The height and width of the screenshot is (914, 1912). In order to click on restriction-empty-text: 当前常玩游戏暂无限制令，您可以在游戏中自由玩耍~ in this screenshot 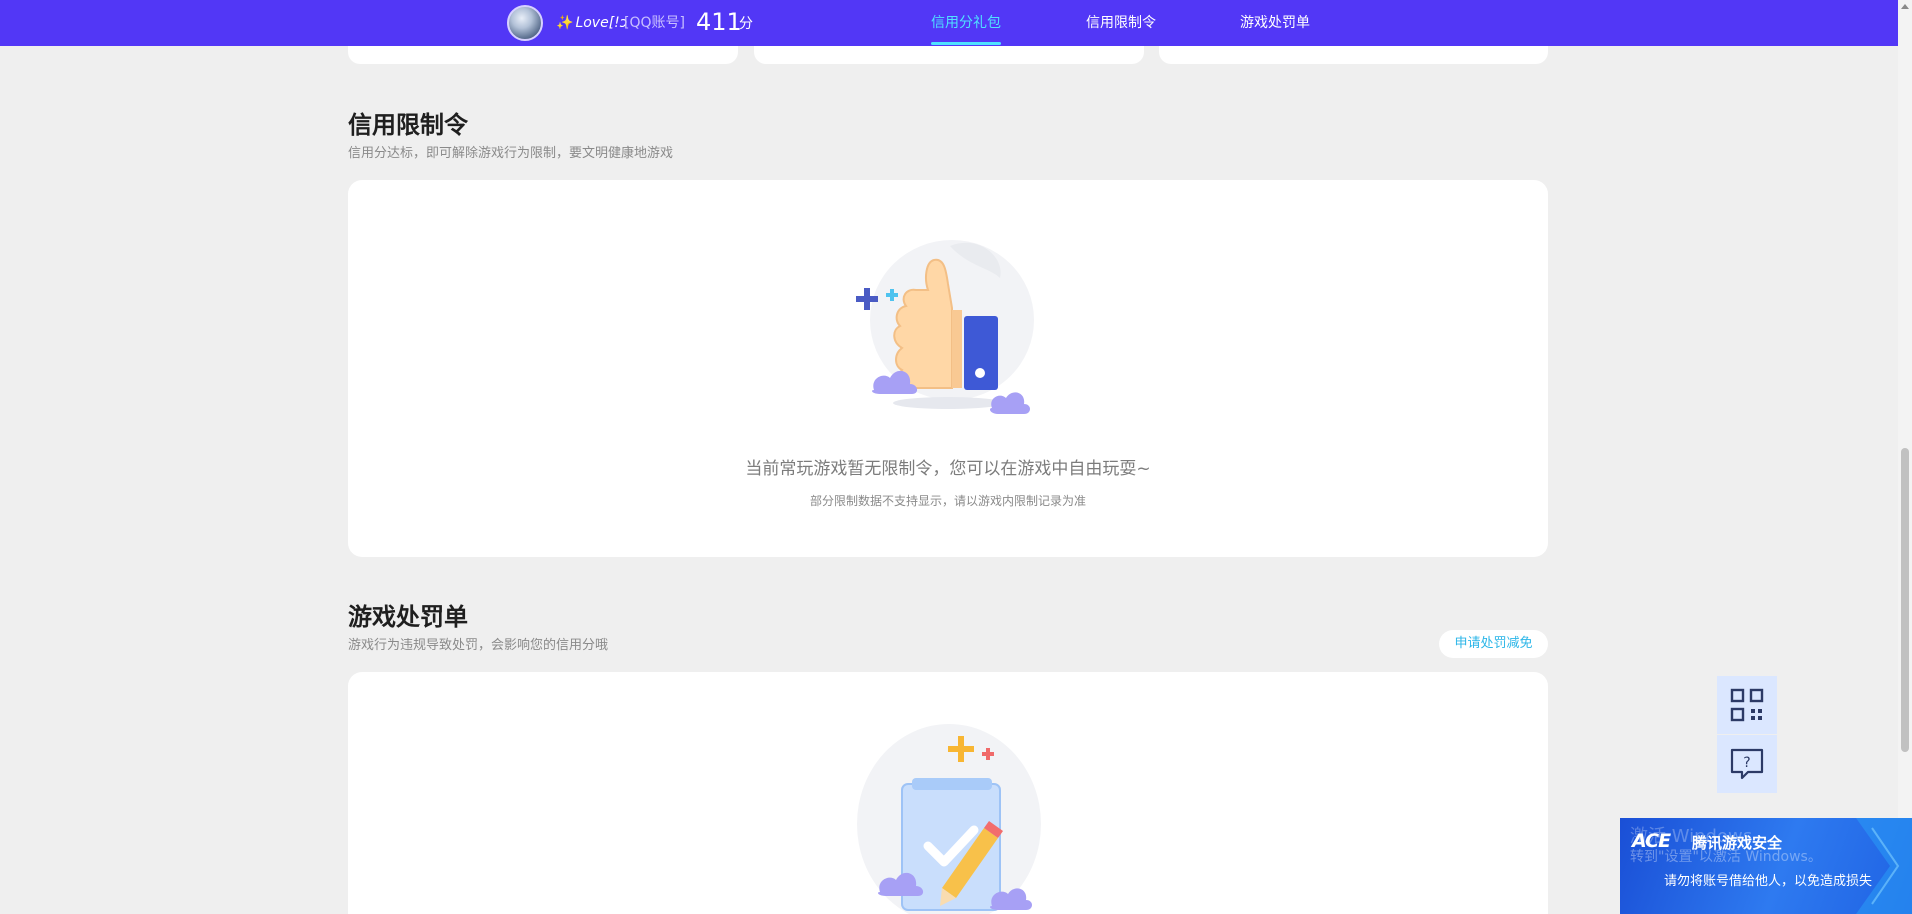, I will do `click(948, 469)`.